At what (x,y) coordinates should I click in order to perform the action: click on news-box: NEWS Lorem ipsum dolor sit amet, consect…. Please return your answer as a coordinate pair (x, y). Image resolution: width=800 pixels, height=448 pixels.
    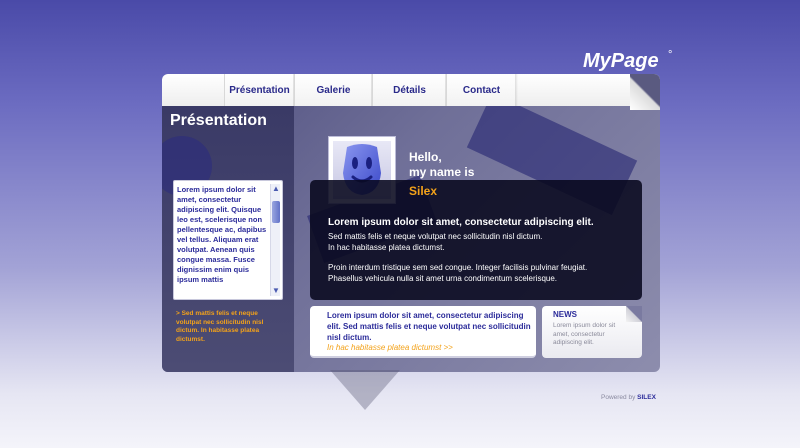
    Looking at the image, I should click on (592, 332).